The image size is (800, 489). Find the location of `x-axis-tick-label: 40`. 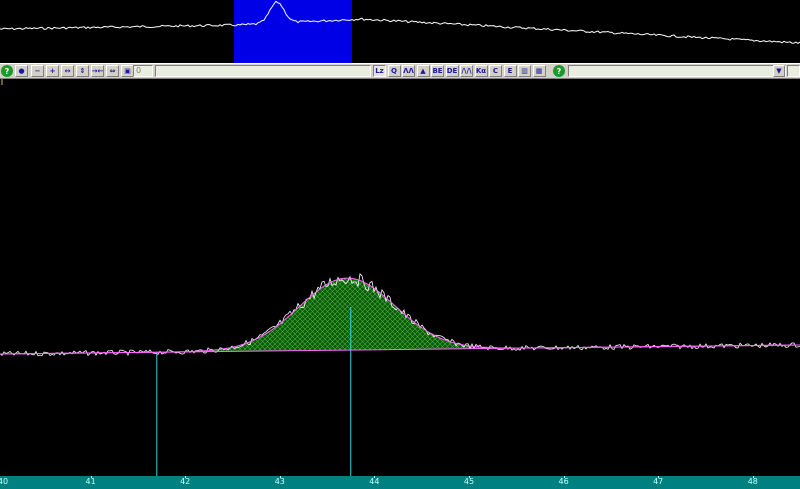

x-axis-tick-label: 40 is located at coordinates (4, 481).